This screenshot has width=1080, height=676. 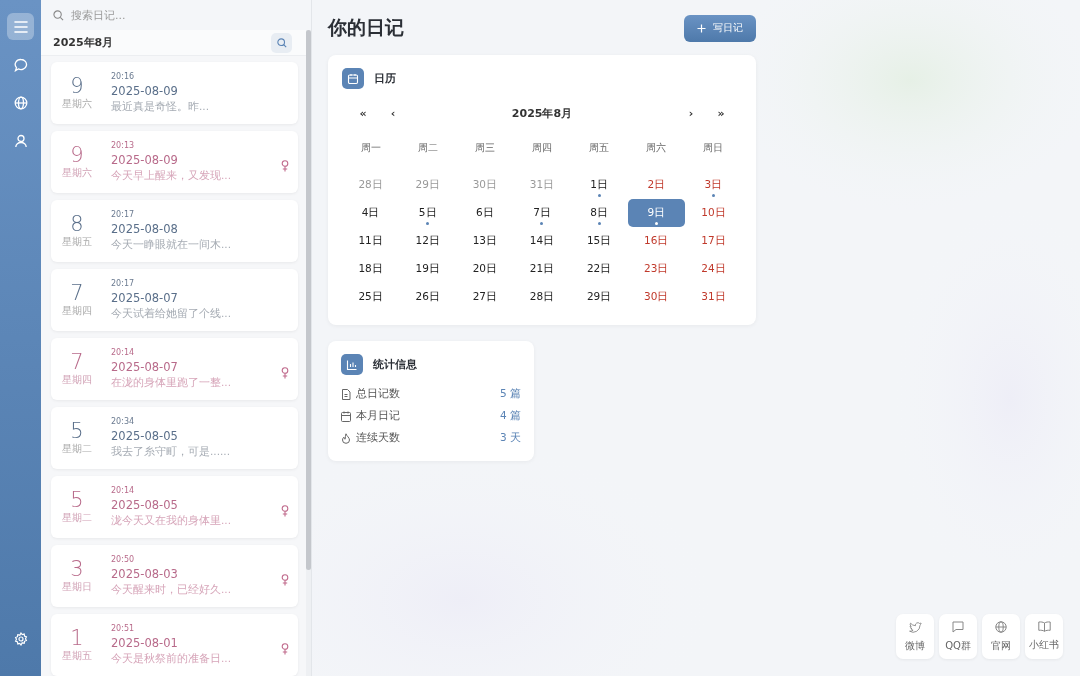 I want to click on entry-time: 20:16, so click(x=123, y=76).